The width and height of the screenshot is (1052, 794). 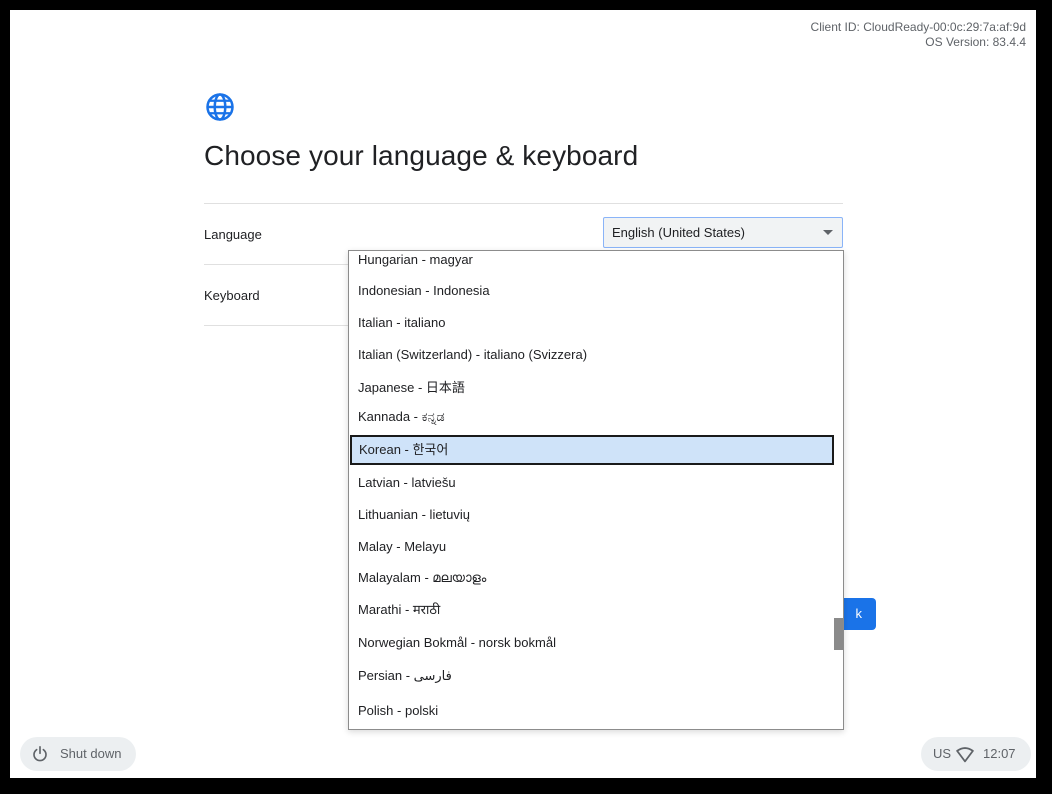 What do you see at coordinates (592, 610) in the screenshot?
I see `language-option: Marathi - मराठी` at bounding box center [592, 610].